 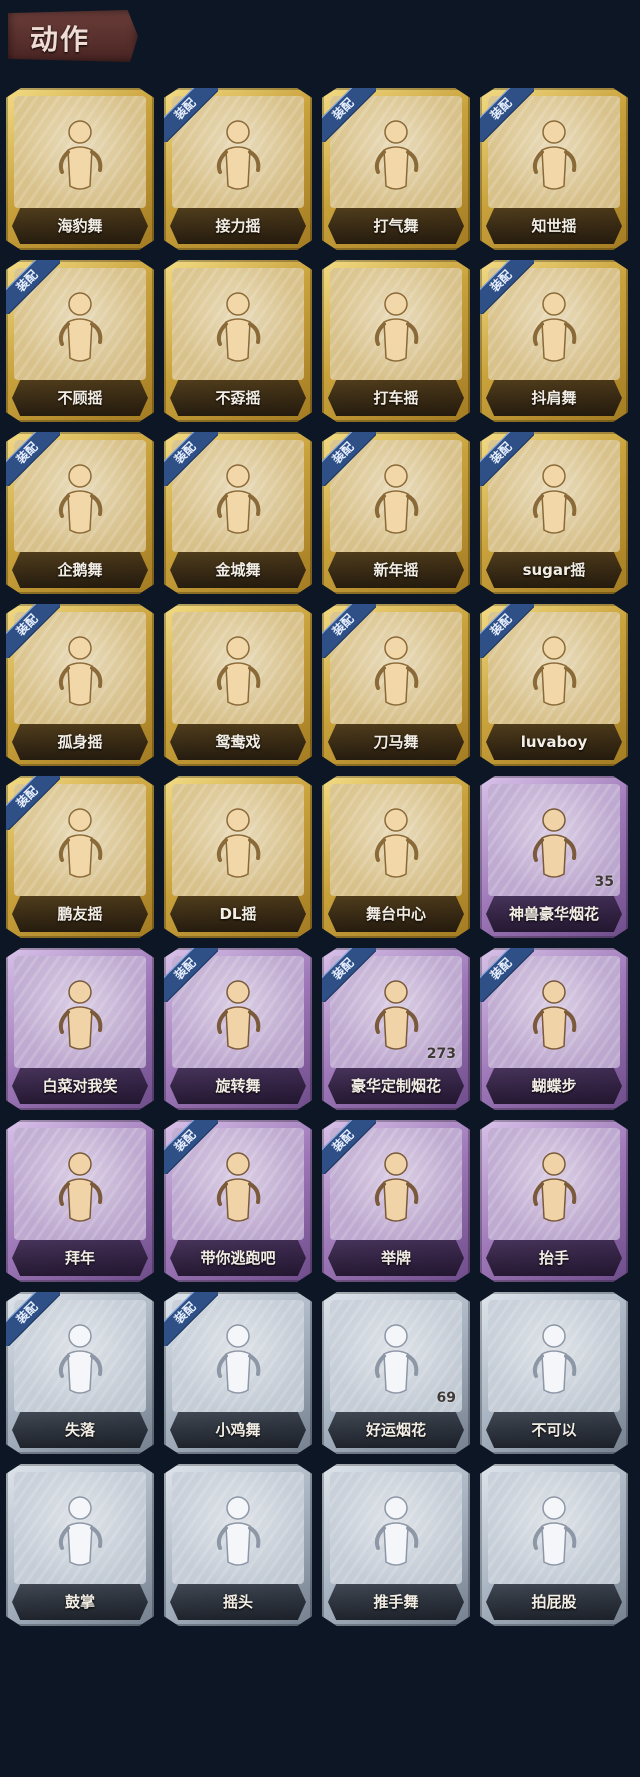 I want to click on emote-card: sugar摇 装配, so click(x=554, y=513).